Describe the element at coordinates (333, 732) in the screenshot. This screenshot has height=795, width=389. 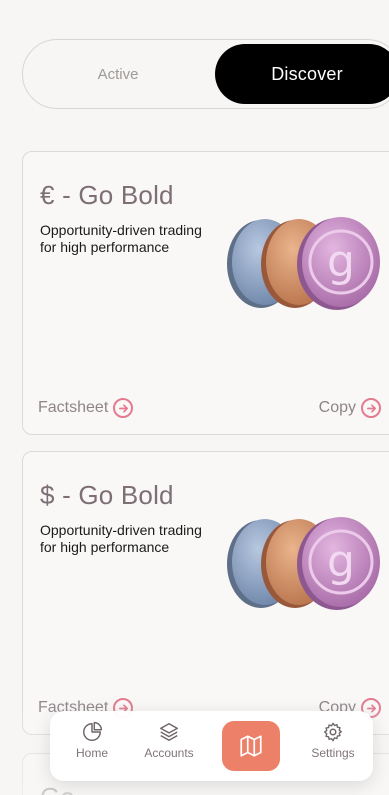
I see `gear-icon` at that location.